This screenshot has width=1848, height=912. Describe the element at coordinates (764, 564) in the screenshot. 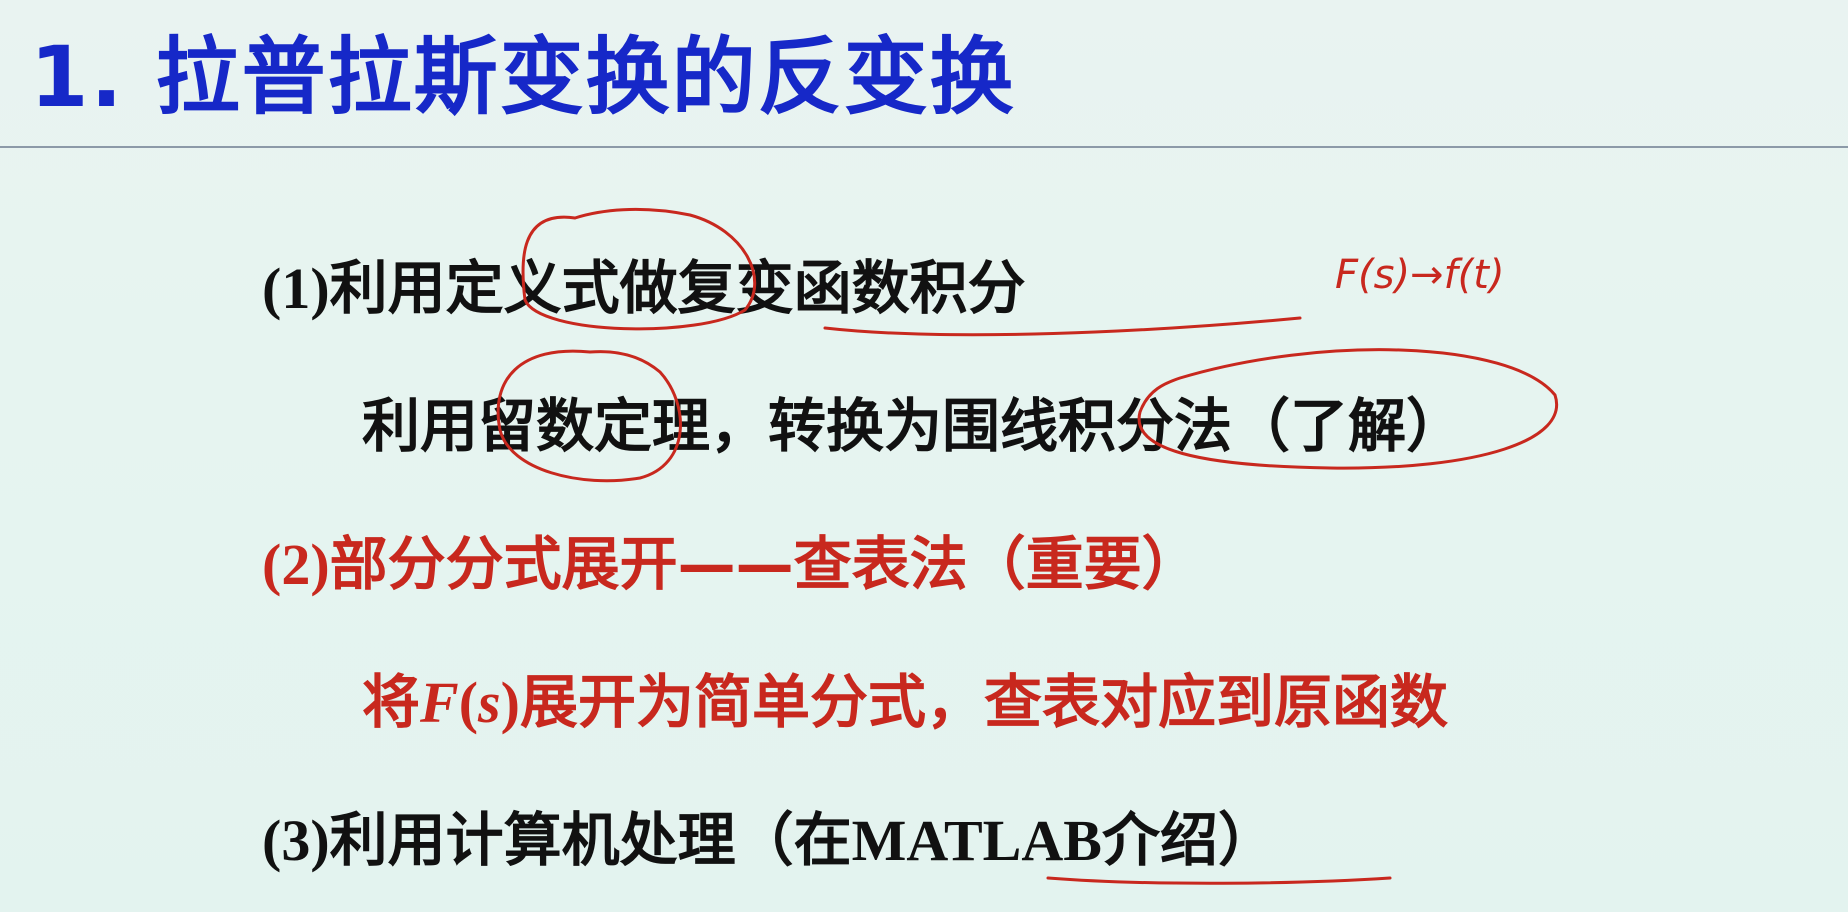

I see `item-2-text: 部分分式展开——查表法（重要）` at that location.